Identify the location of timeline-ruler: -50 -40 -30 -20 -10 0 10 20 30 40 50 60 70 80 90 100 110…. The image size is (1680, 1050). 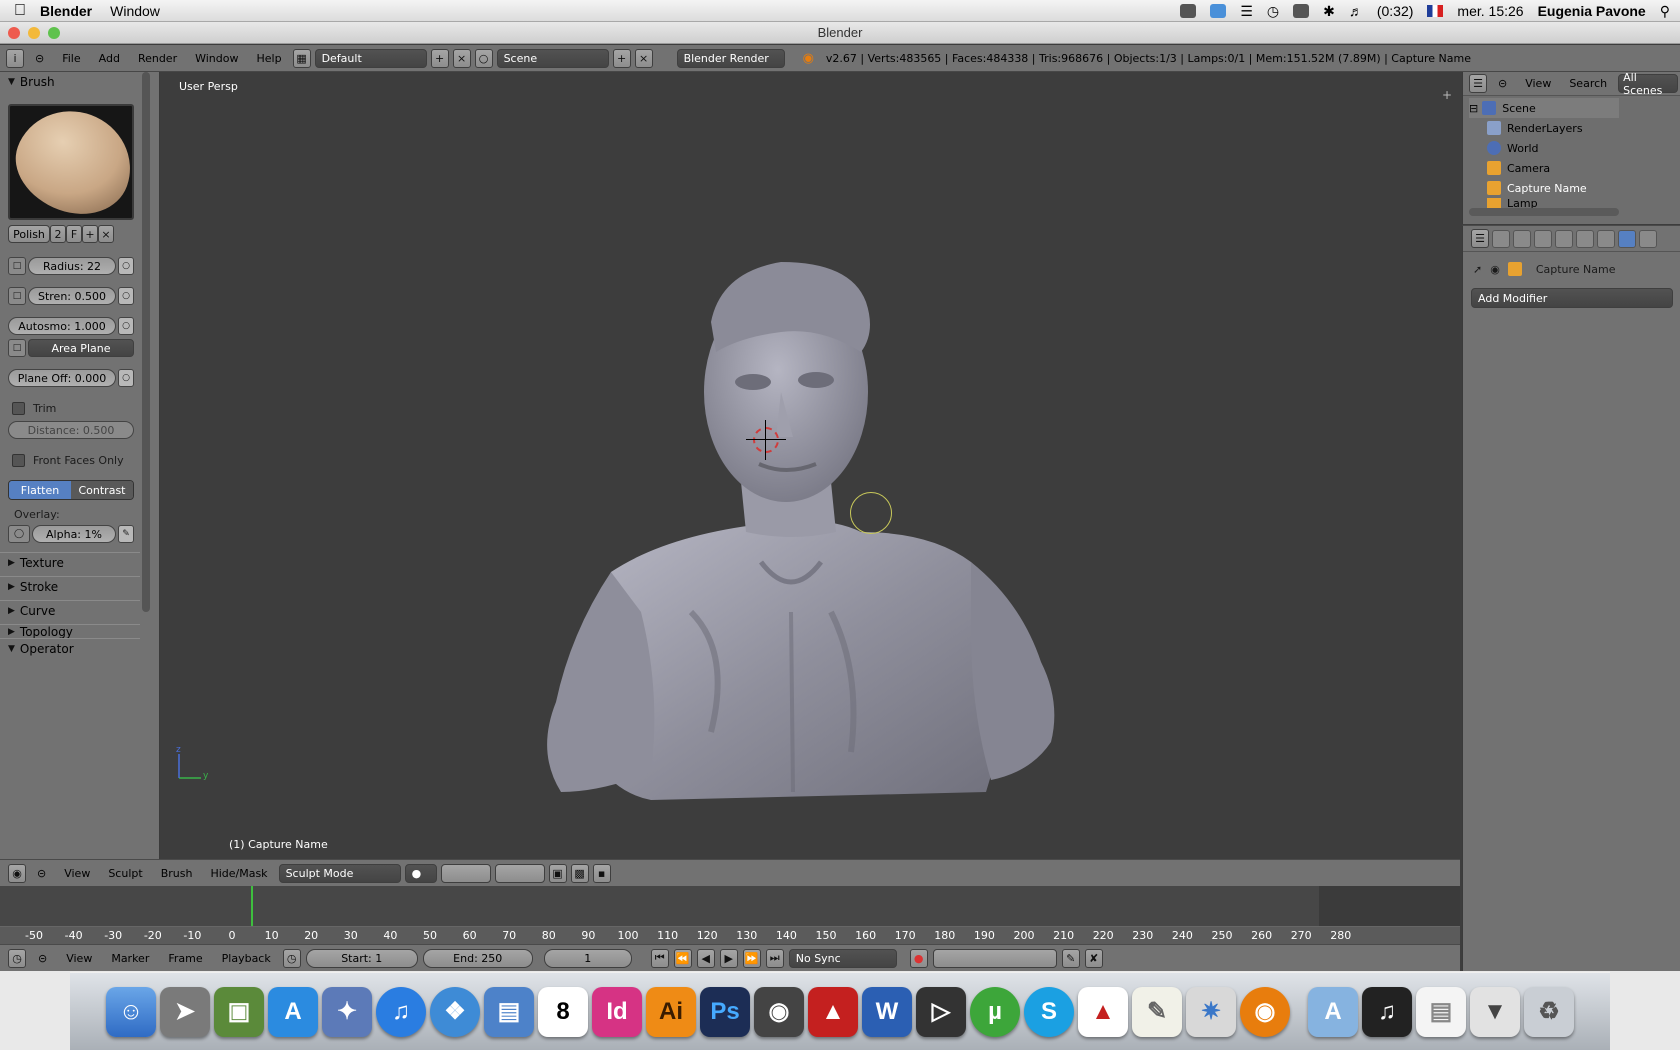
(730, 935).